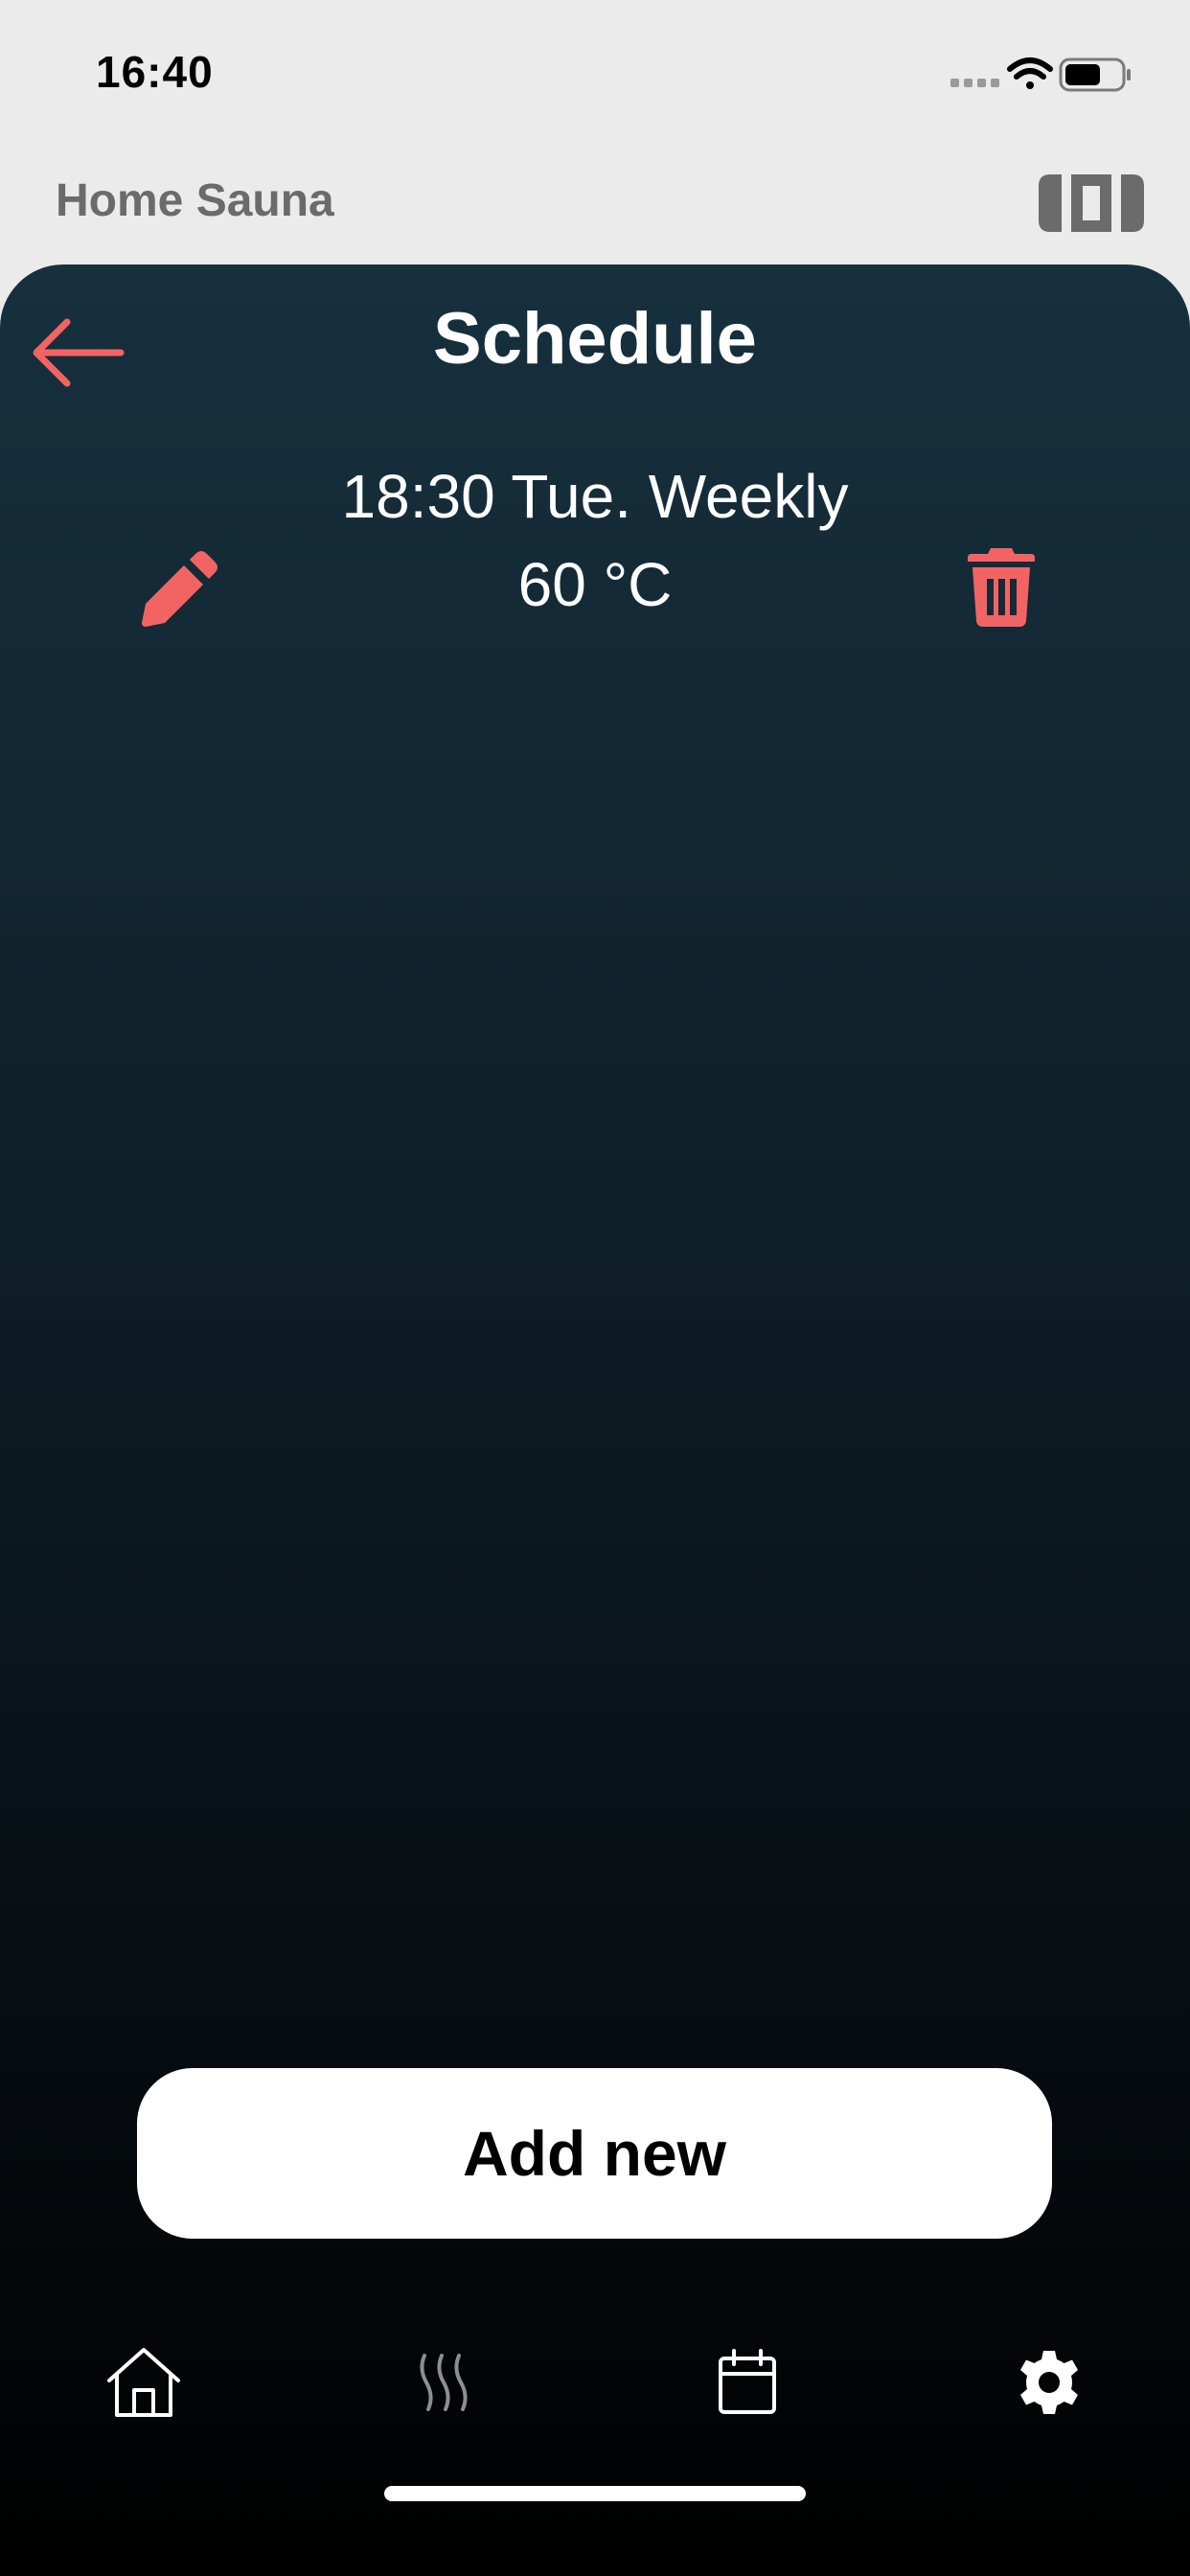  Describe the element at coordinates (1095, 75) in the screenshot. I see `battery-icon` at that location.